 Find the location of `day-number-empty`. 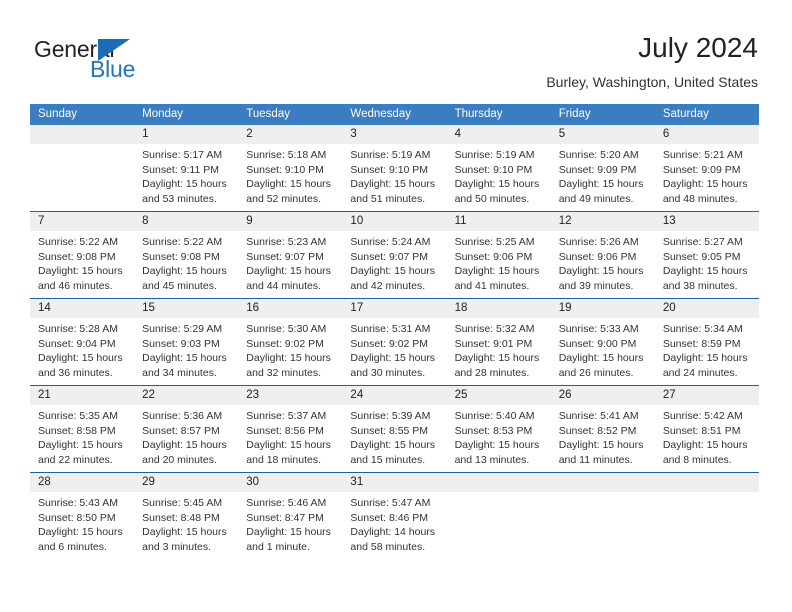

day-number-empty is located at coordinates (603, 482).